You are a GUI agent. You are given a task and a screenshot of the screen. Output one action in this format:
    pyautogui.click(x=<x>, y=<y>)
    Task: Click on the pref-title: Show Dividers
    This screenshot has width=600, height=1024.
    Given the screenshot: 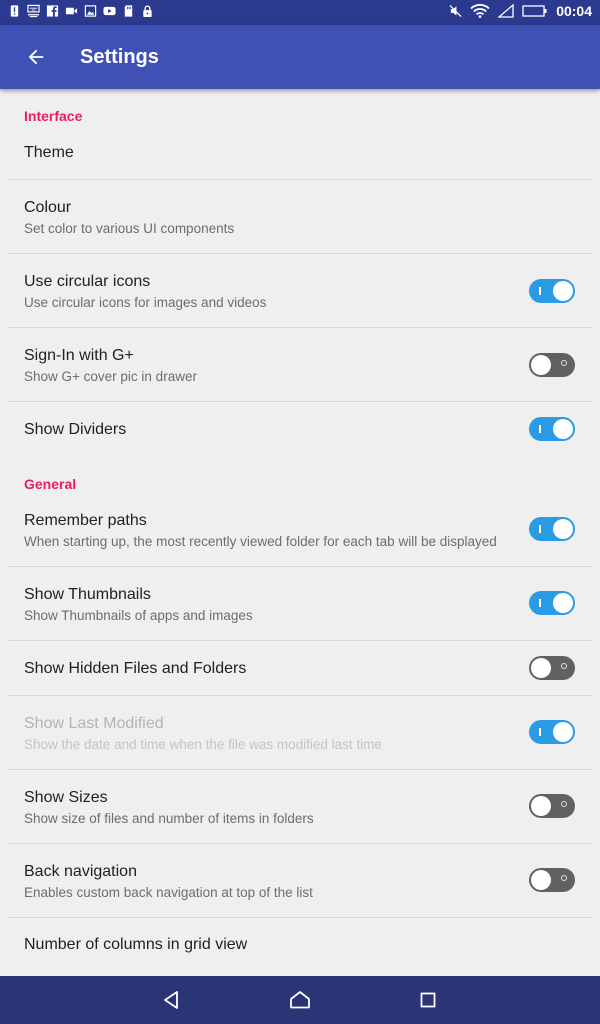 What is the action you would take?
    pyautogui.click(x=75, y=429)
    